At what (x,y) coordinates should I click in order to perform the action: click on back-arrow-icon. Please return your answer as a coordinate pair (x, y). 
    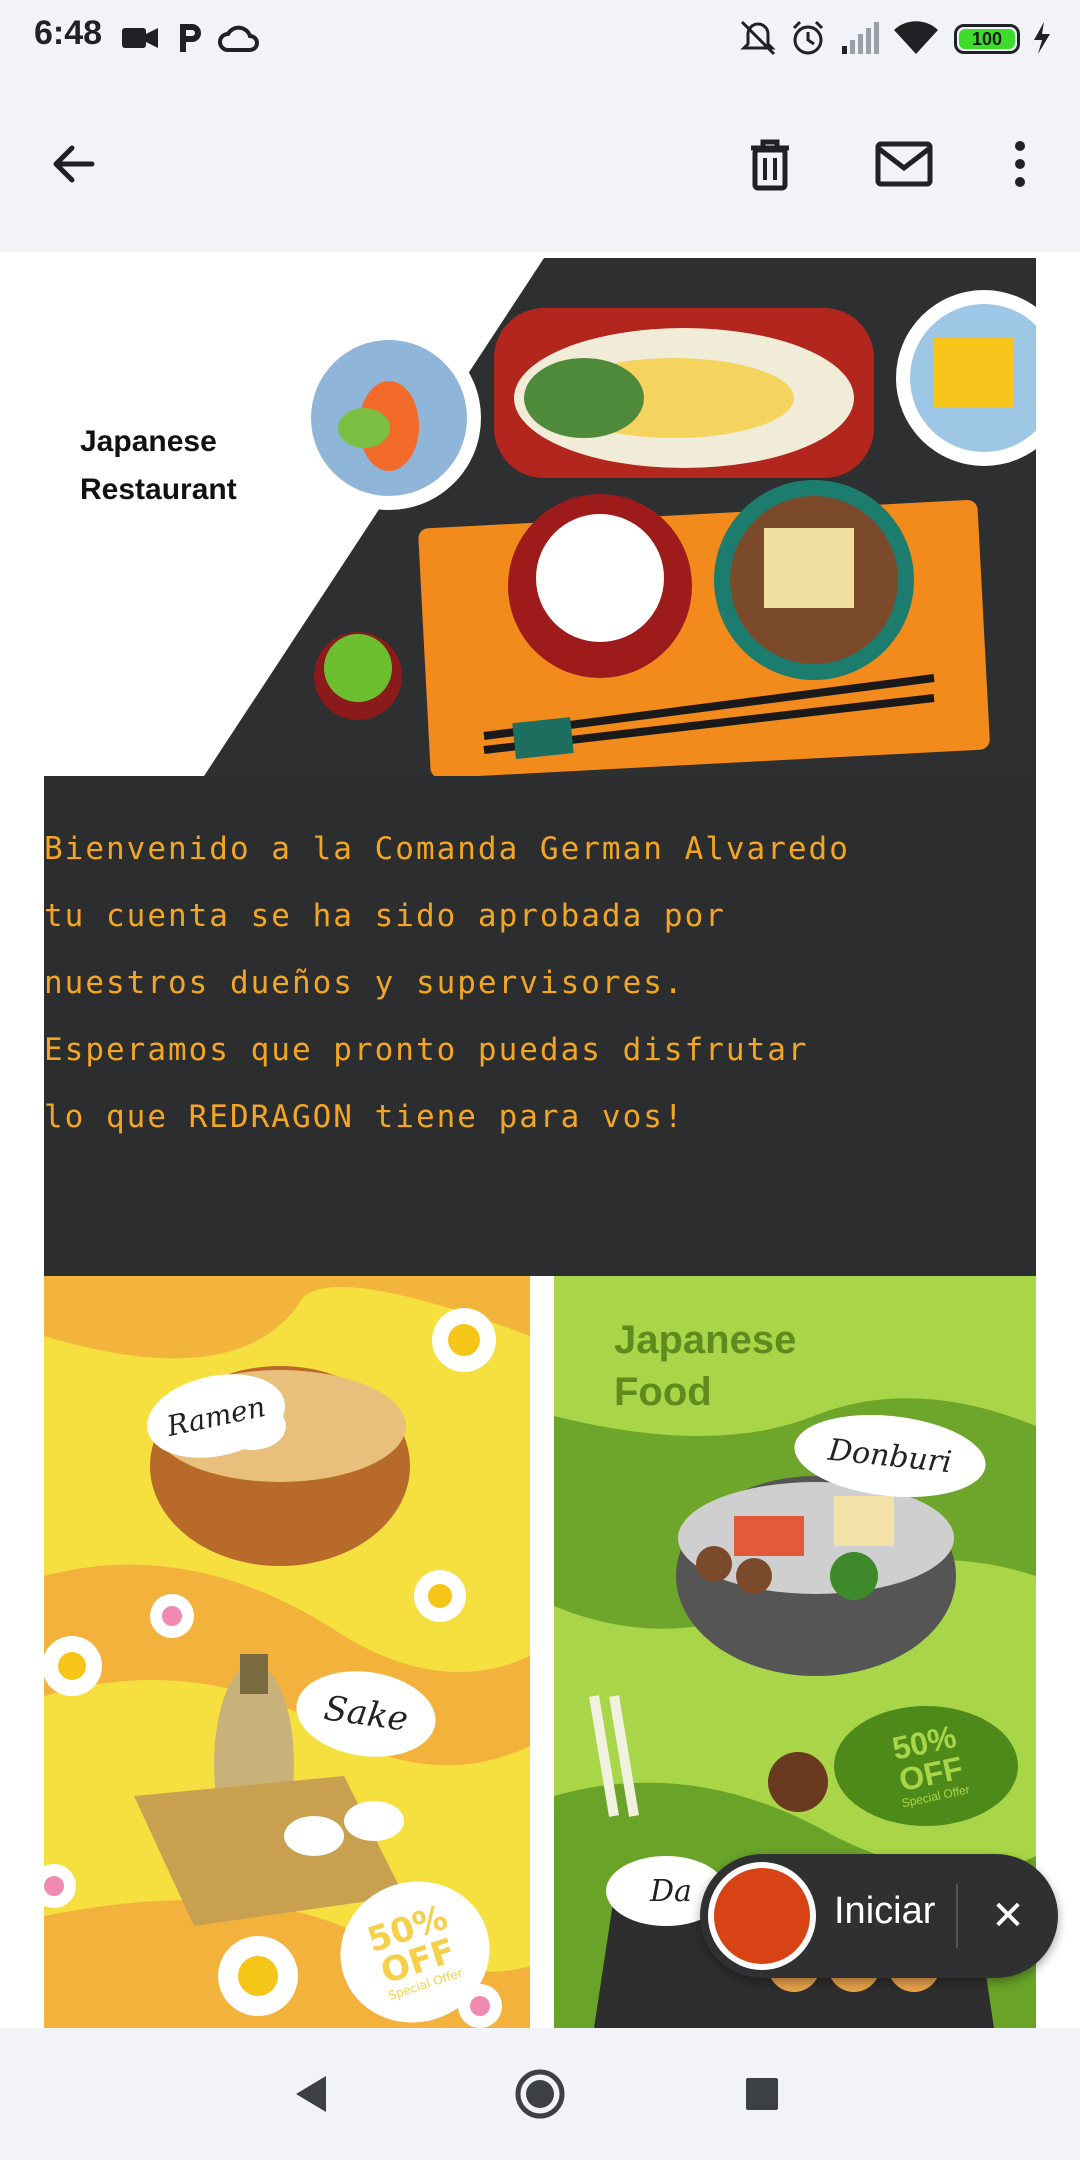
    Looking at the image, I should click on (74, 164).